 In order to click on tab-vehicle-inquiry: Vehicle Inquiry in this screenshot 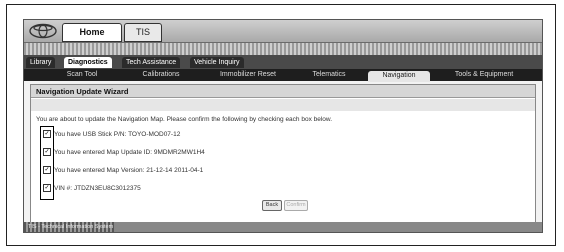, I will do `click(217, 62)`.